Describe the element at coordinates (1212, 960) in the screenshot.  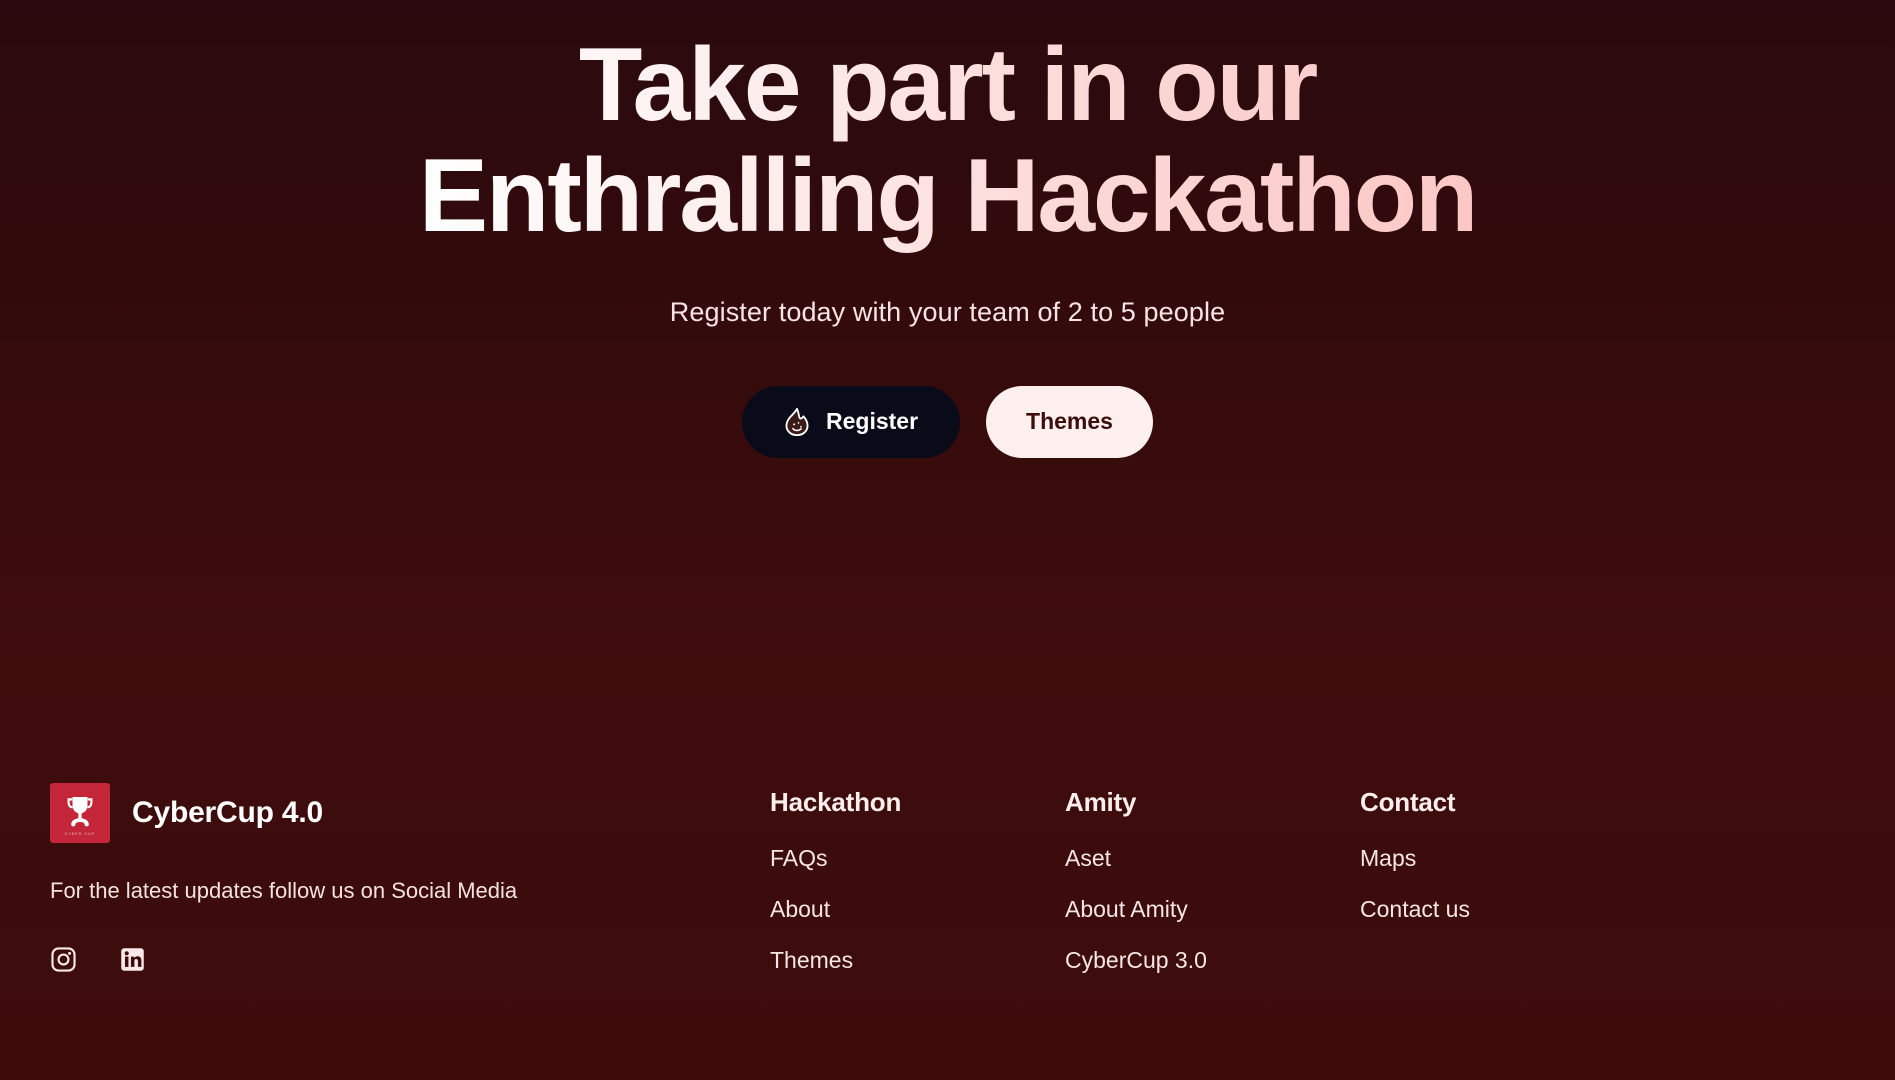
I see `footer-link-cybercup-3: CyberCup 3.0` at that location.